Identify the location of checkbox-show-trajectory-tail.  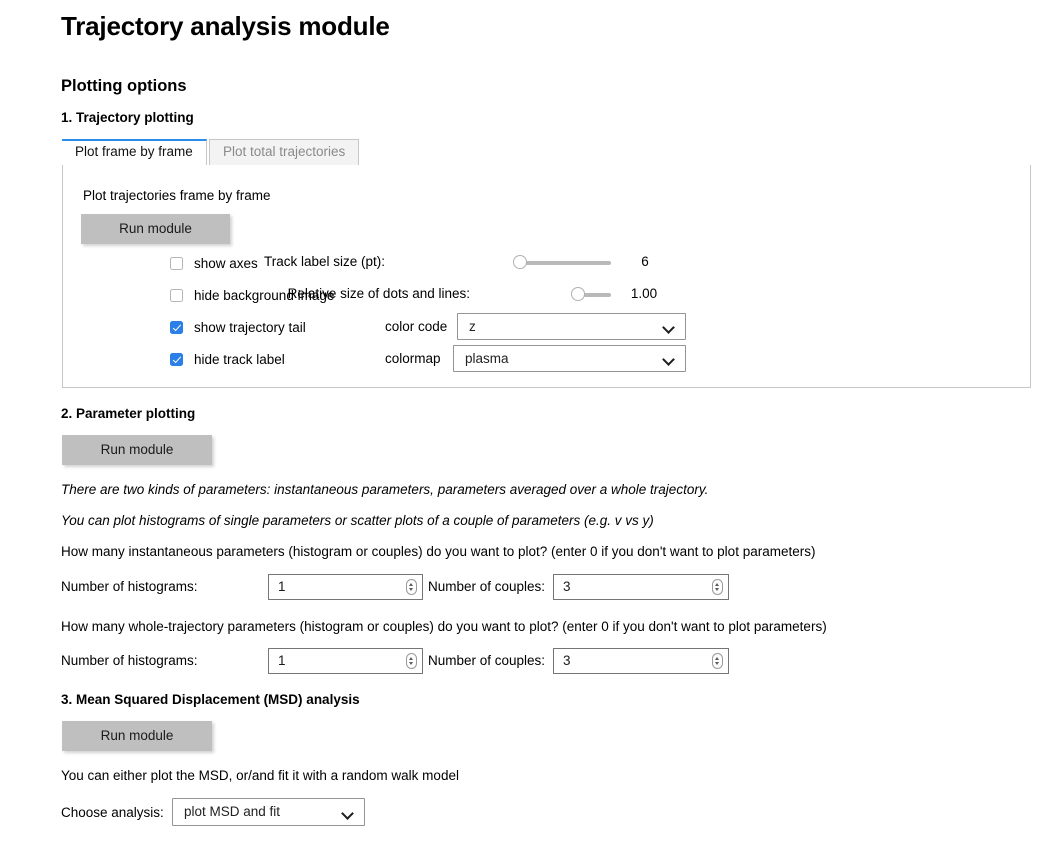
(176, 327).